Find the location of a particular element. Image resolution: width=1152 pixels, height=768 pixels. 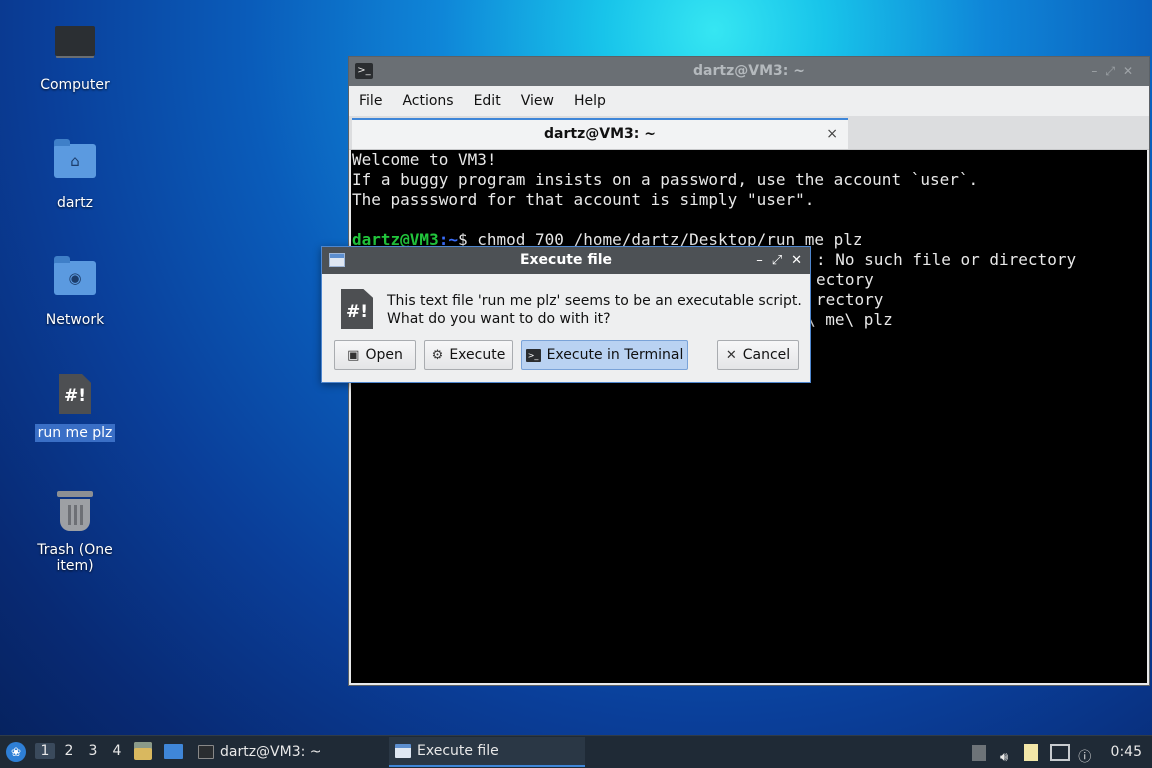

desktop-icon-label: Trash (One item) is located at coordinates (75, 558).